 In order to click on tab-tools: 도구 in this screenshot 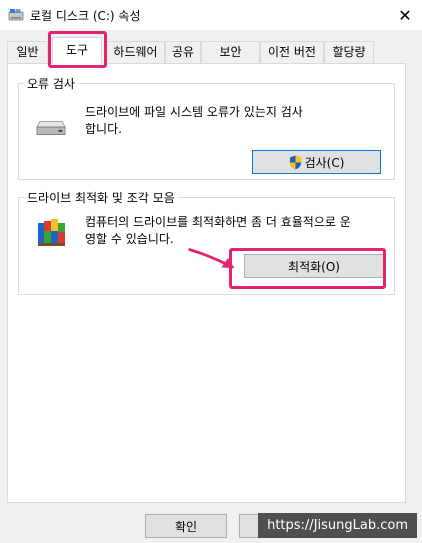, I will do `click(77, 50)`.